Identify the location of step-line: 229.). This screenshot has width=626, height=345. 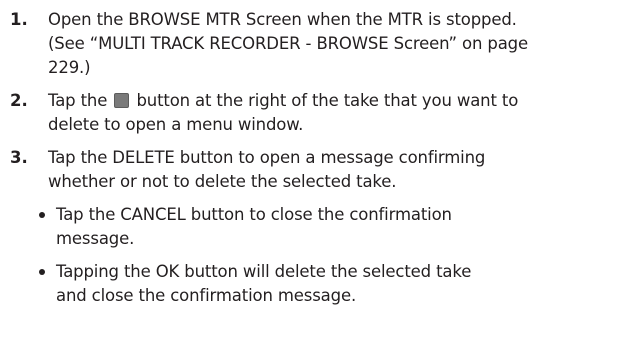
(69, 67).